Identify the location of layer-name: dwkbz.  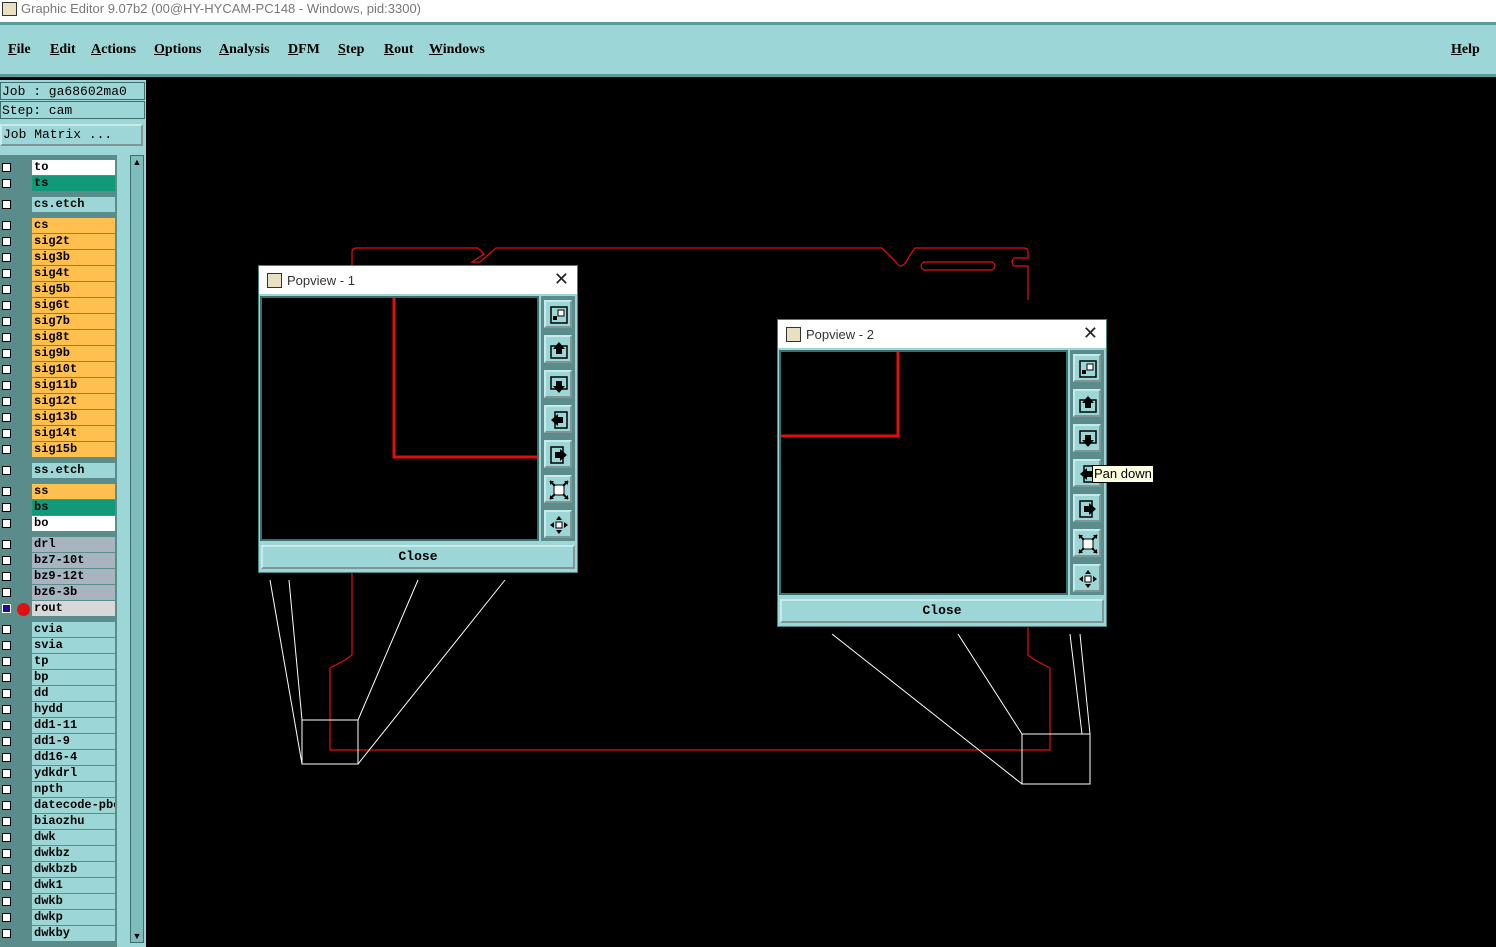
(73, 853).